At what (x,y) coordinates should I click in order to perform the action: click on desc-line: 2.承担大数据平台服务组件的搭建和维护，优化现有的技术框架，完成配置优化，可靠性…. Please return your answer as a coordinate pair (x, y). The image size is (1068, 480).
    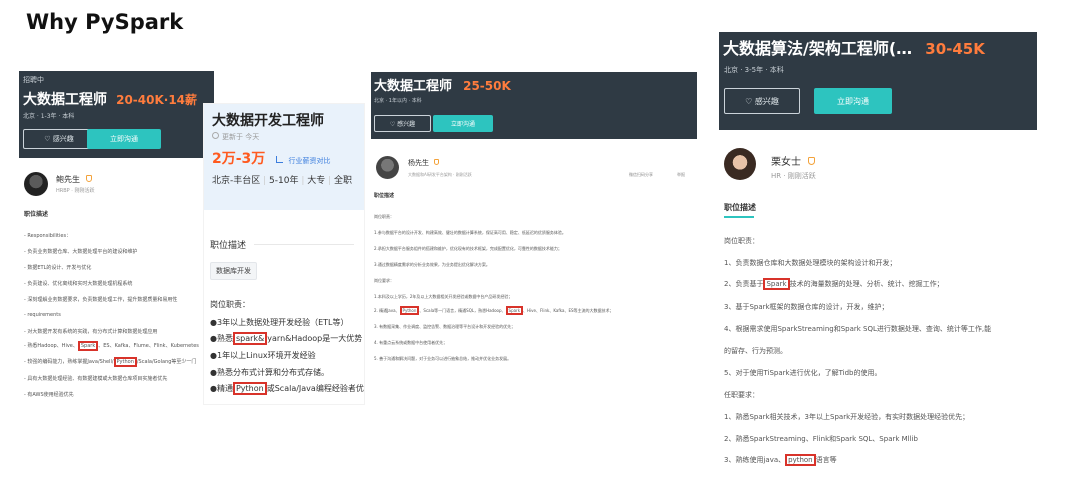
    Looking at the image, I should click on (468, 248).